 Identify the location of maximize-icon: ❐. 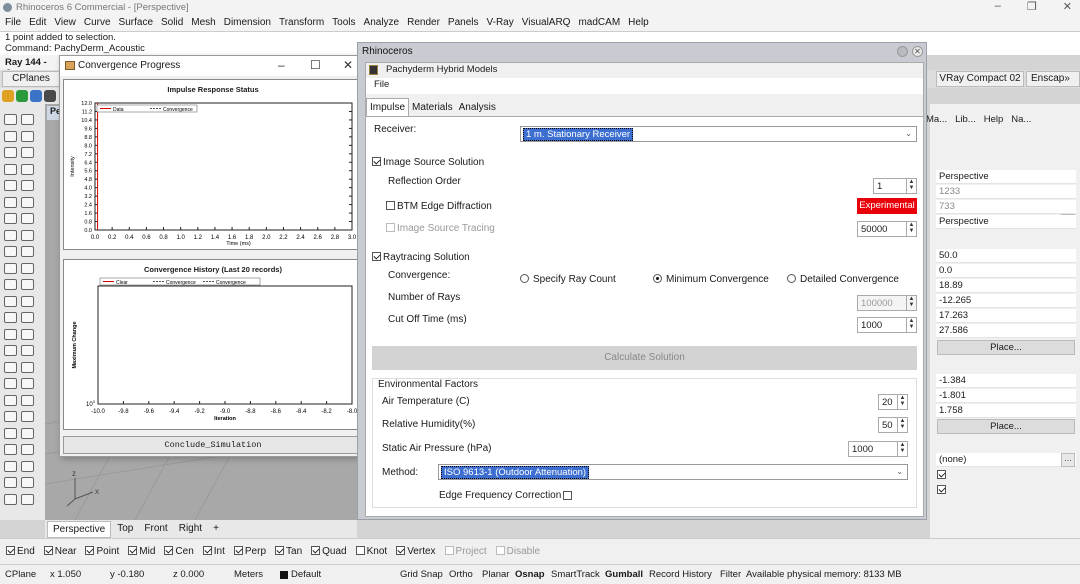
(1032, 6).